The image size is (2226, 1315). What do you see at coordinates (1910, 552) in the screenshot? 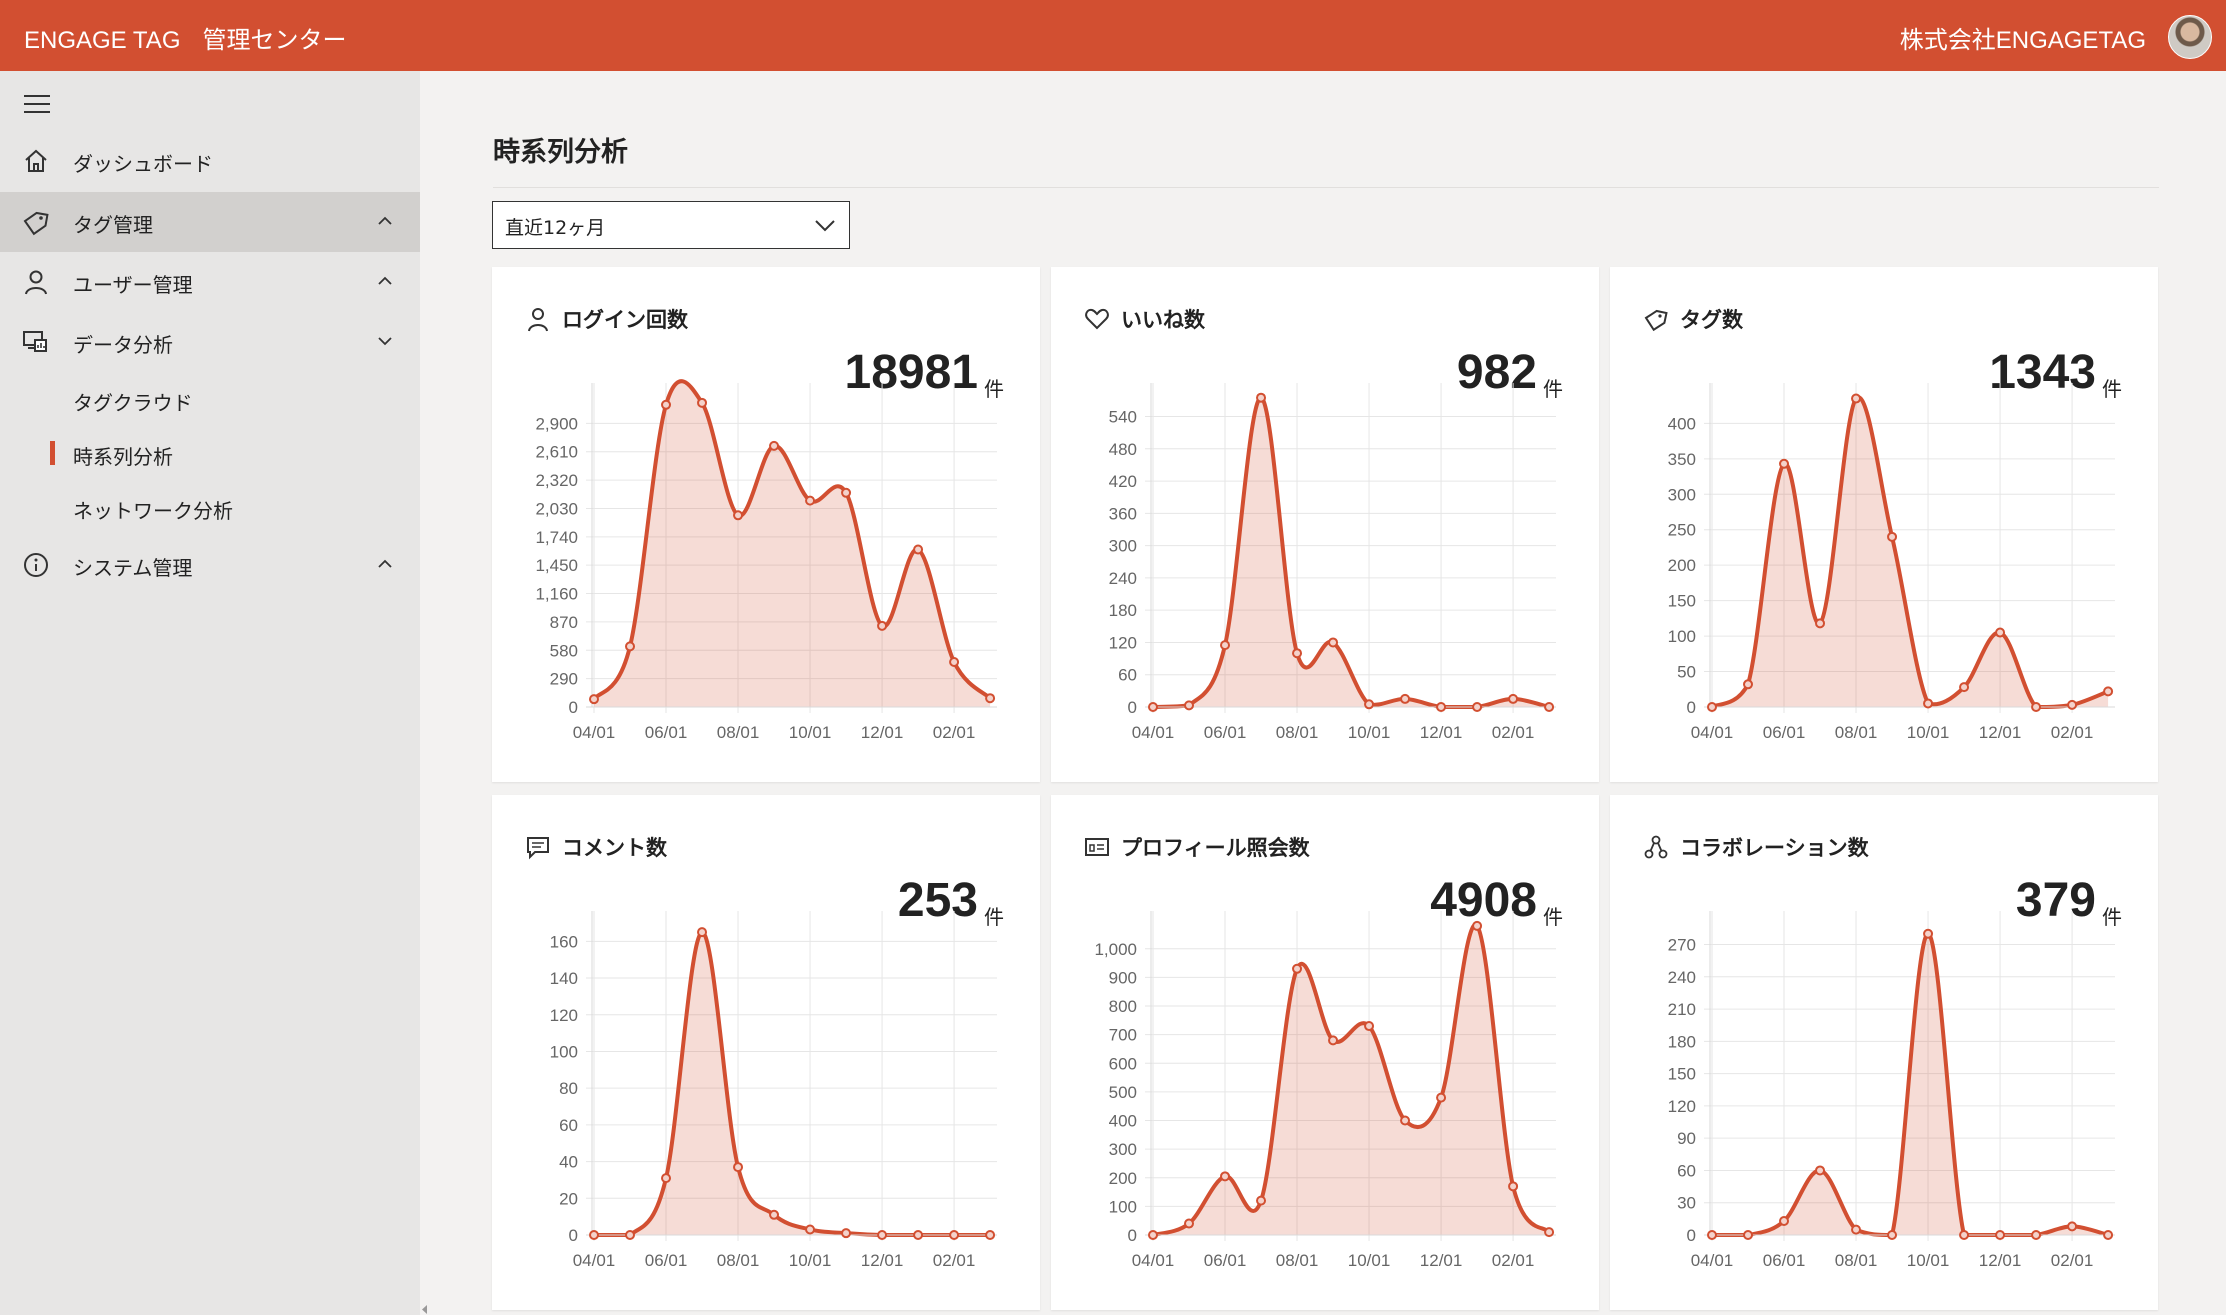
I see `series-area` at bounding box center [1910, 552].